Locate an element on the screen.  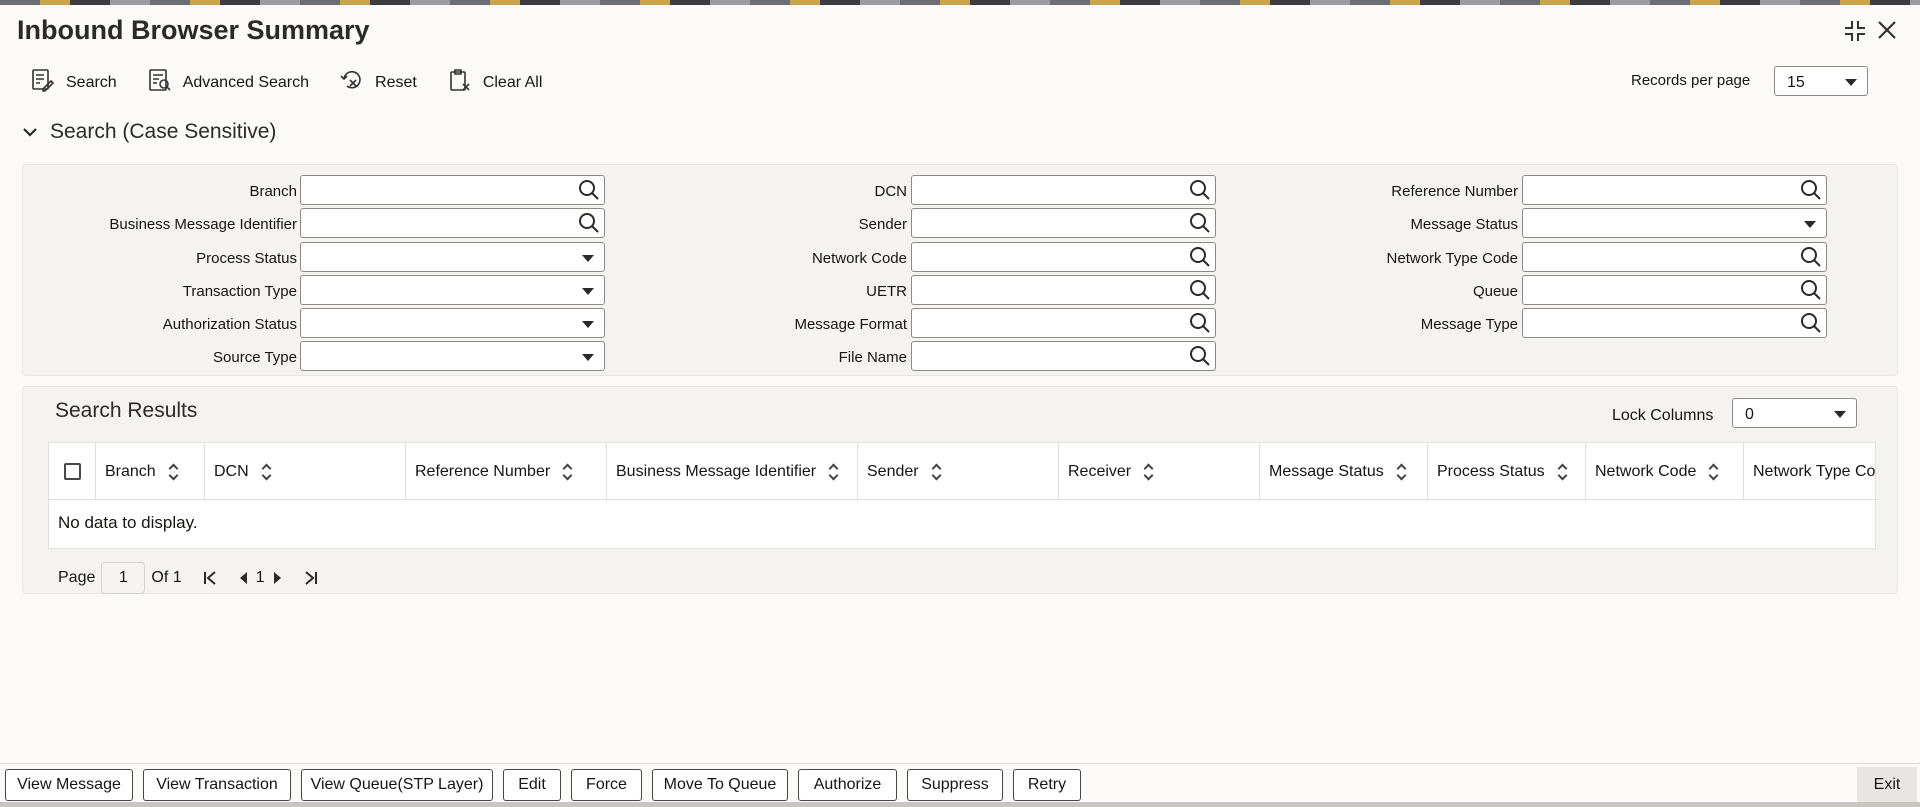
view-message-button: View Message is located at coordinates (69, 785).